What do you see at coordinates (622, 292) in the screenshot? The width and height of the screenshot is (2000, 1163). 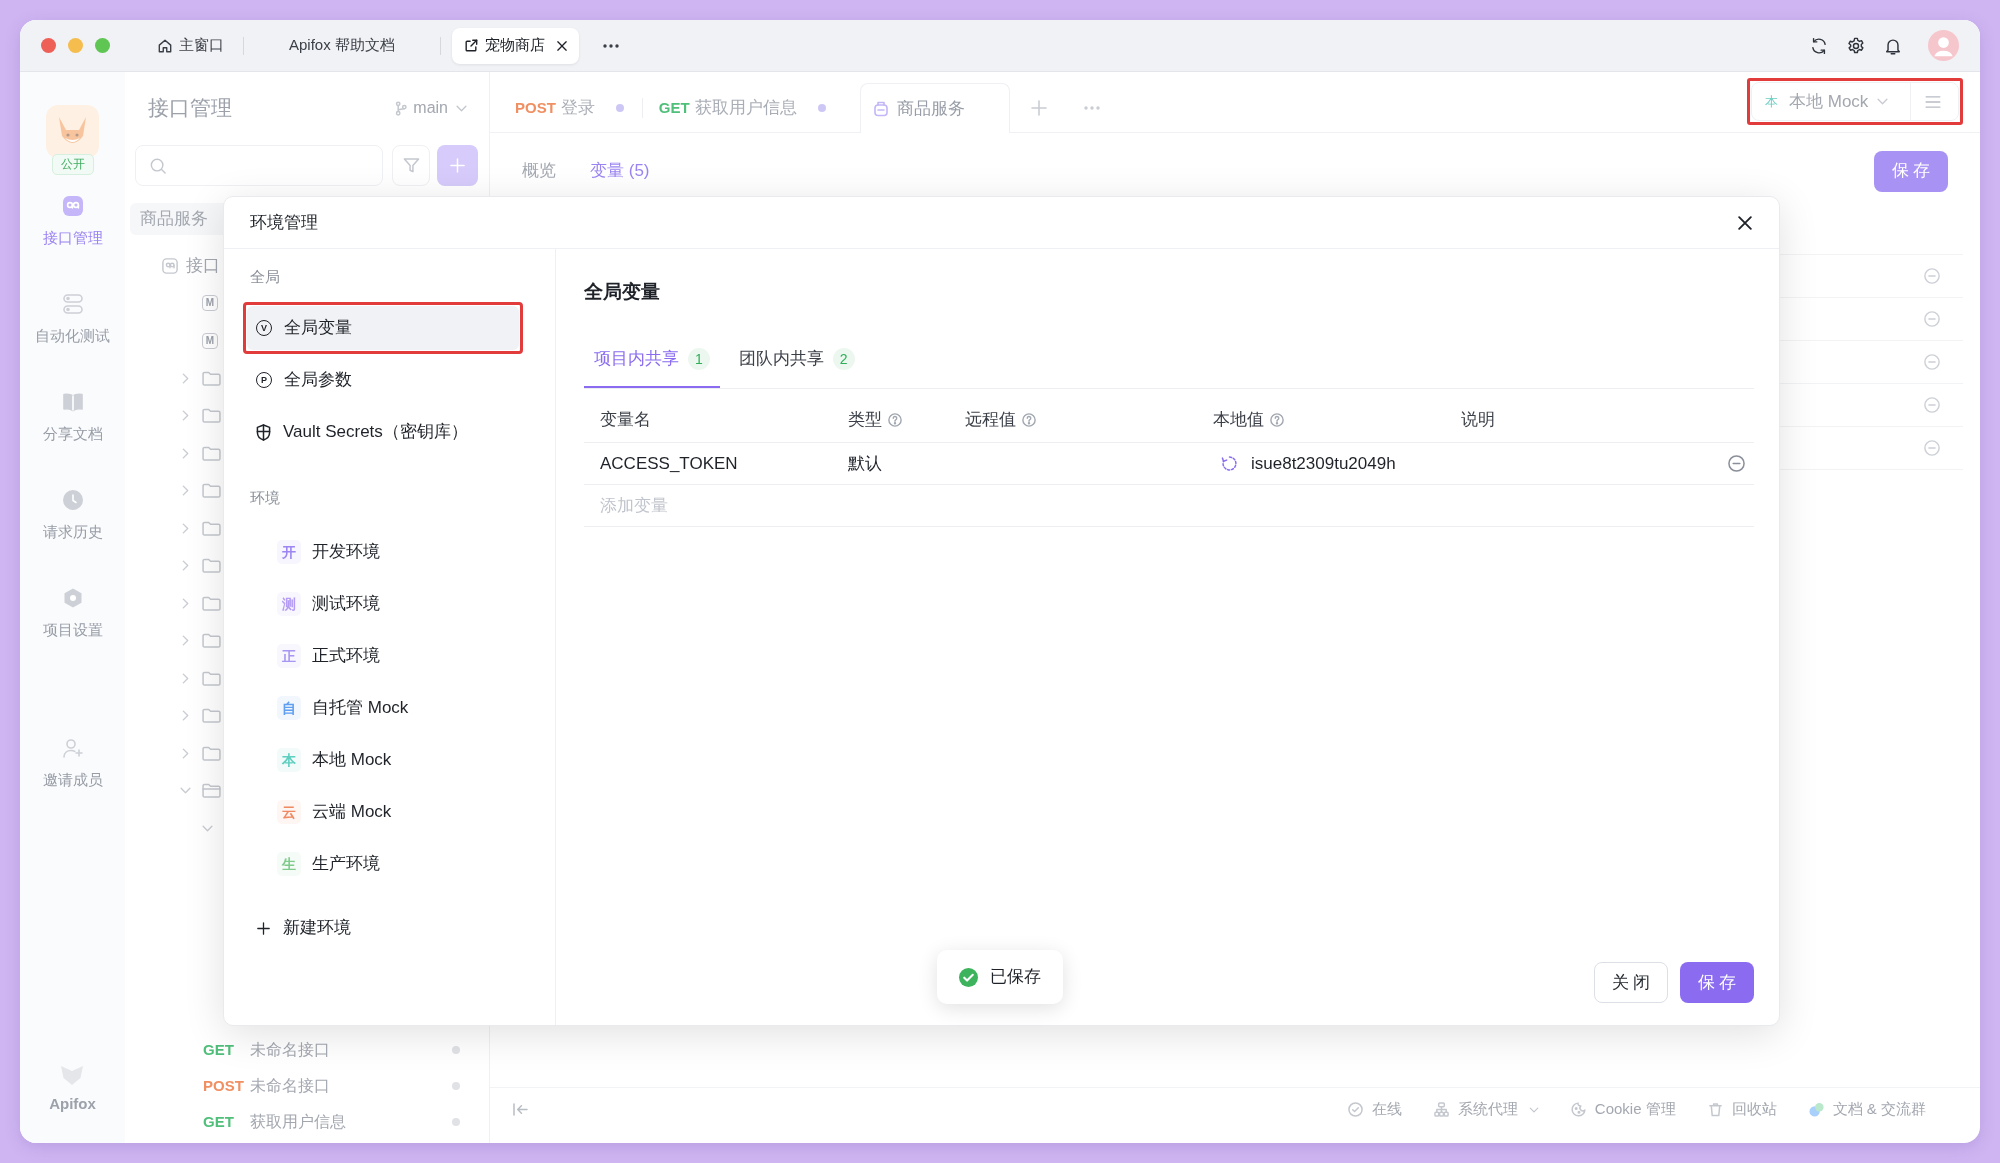 I see `panel-heading: 全局变量` at bounding box center [622, 292].